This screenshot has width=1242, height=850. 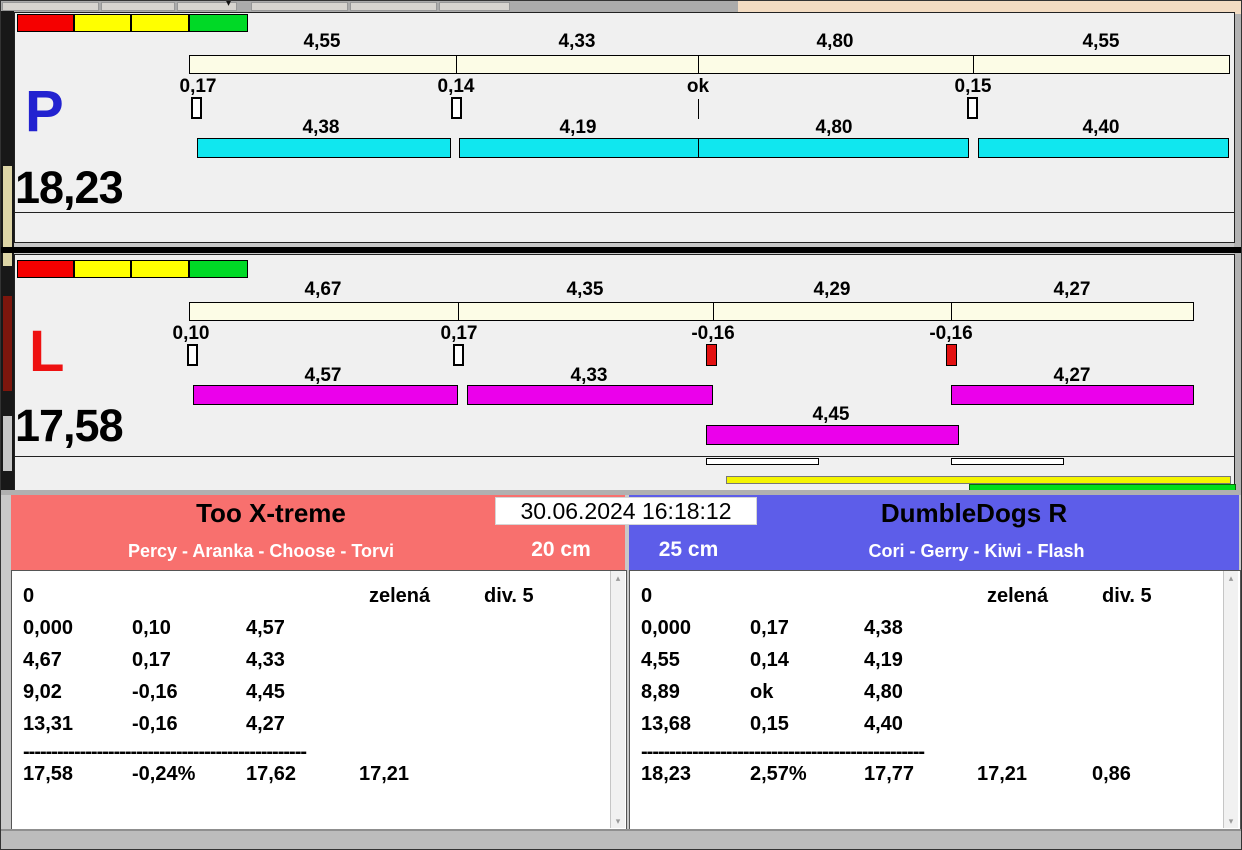 What do you see at coordinates (323, 289) in the screenshot?
I see `l-upper-time-1: 4,67` at bounding box center [323, 289].